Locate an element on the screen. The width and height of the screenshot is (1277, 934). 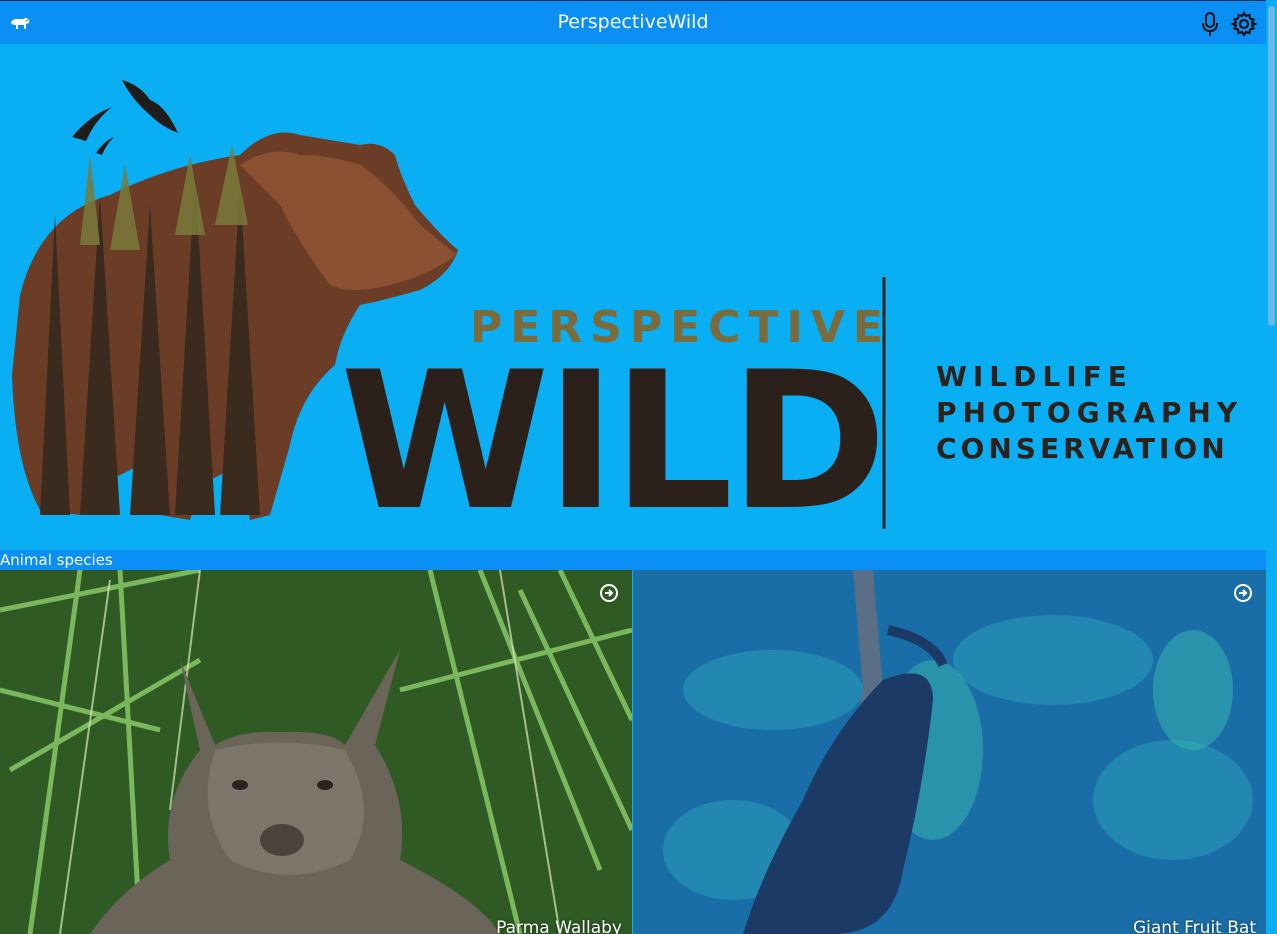
top-bar: PerspectiveWild is located at coordinates (633, 22).